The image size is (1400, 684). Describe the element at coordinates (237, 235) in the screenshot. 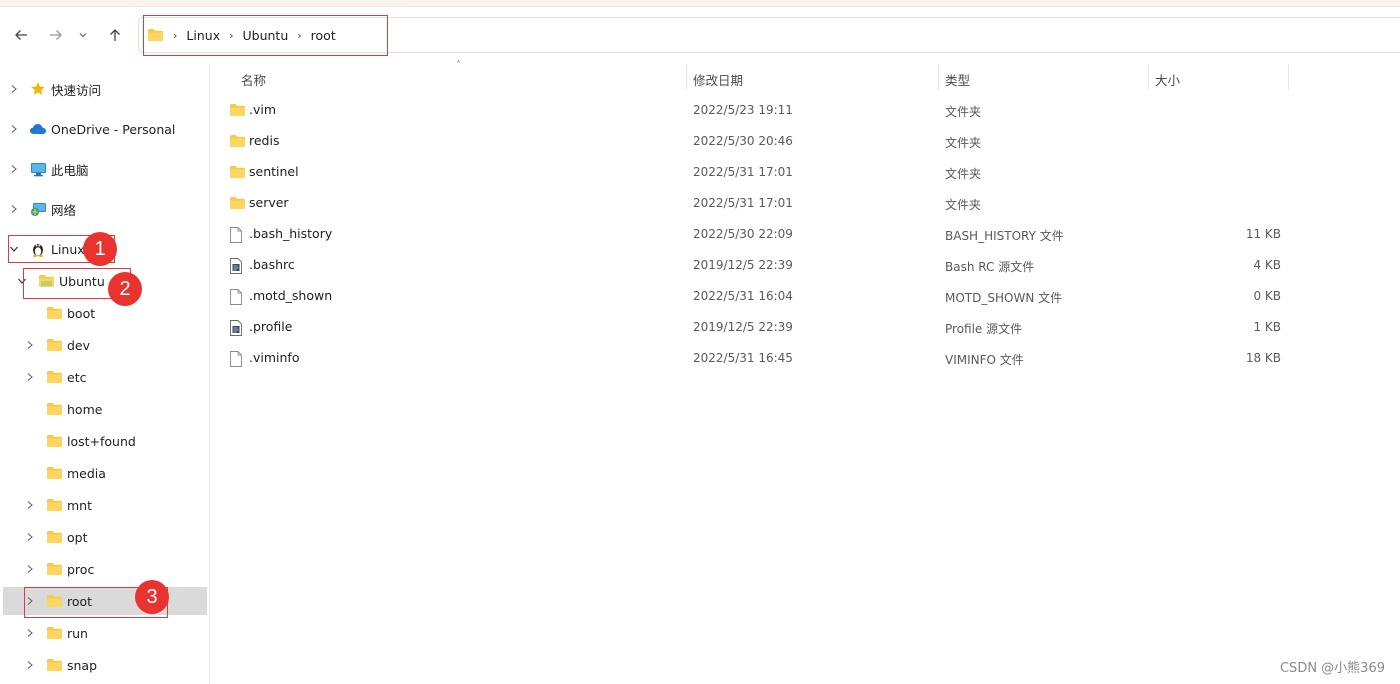

I see `file-icon` at that location.